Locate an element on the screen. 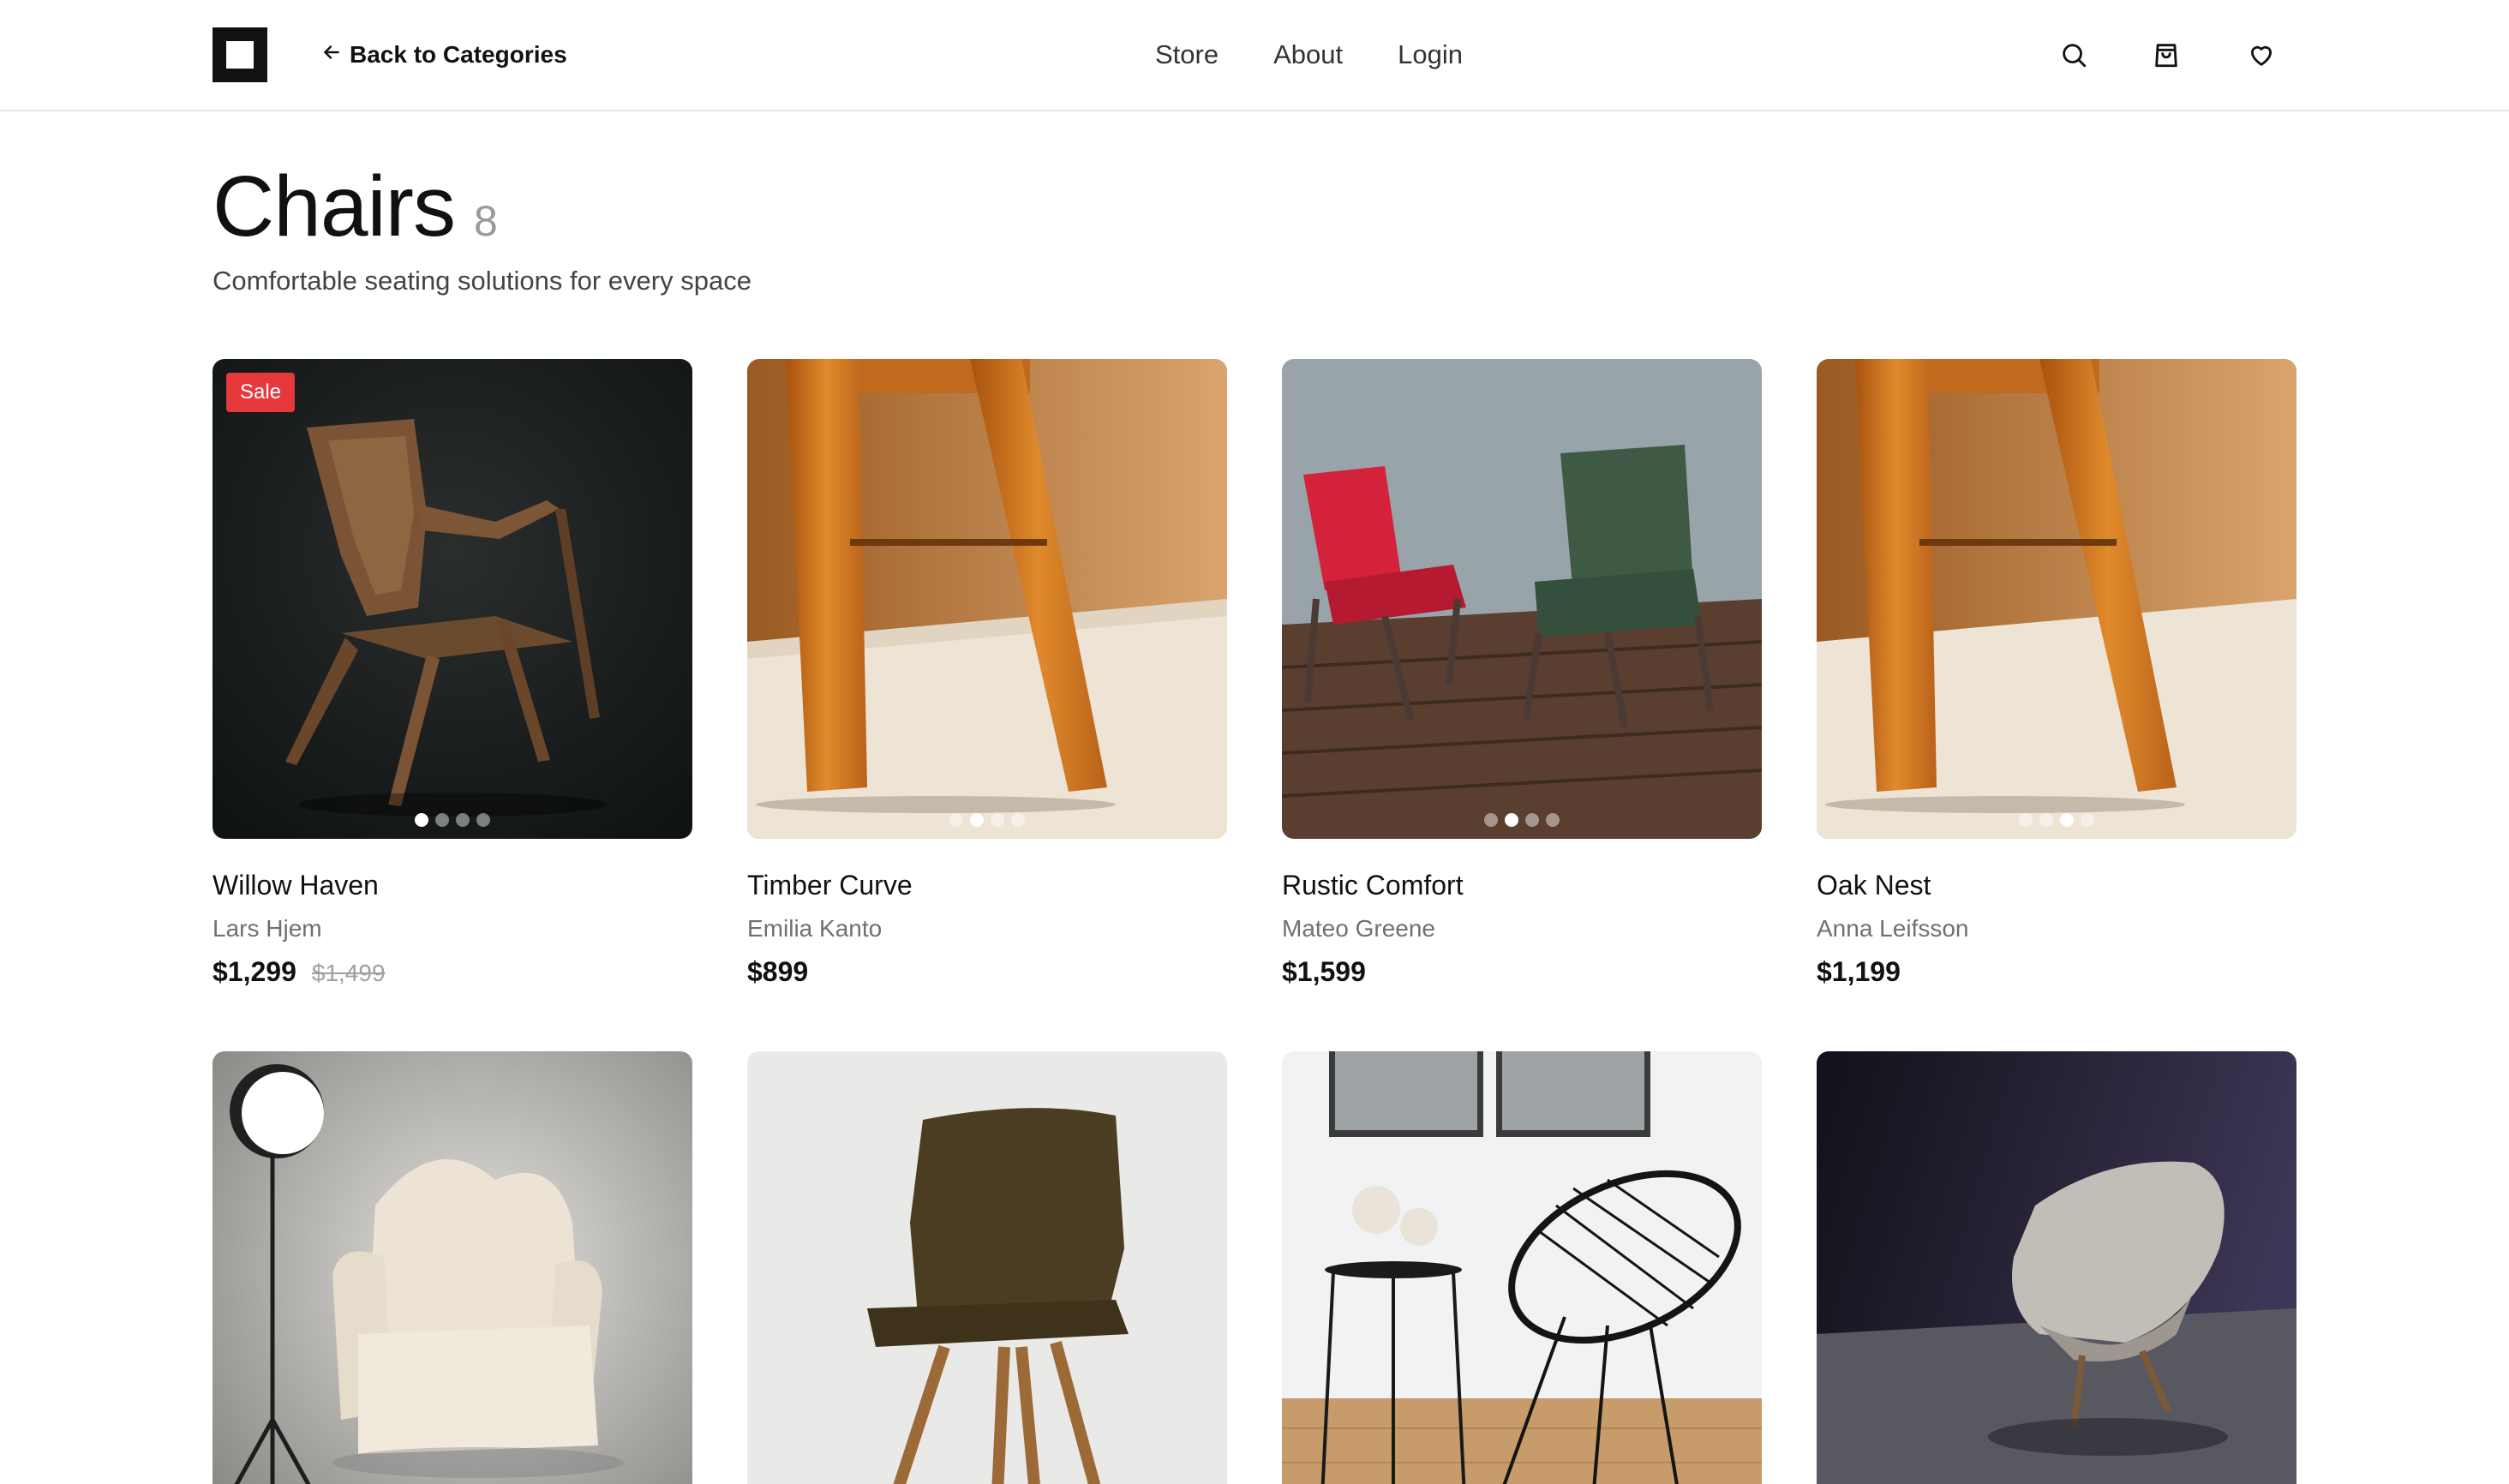 The image size is (2509, 1484). back-to-categories-link: Back to Categories is located at coordinates (443, 55).